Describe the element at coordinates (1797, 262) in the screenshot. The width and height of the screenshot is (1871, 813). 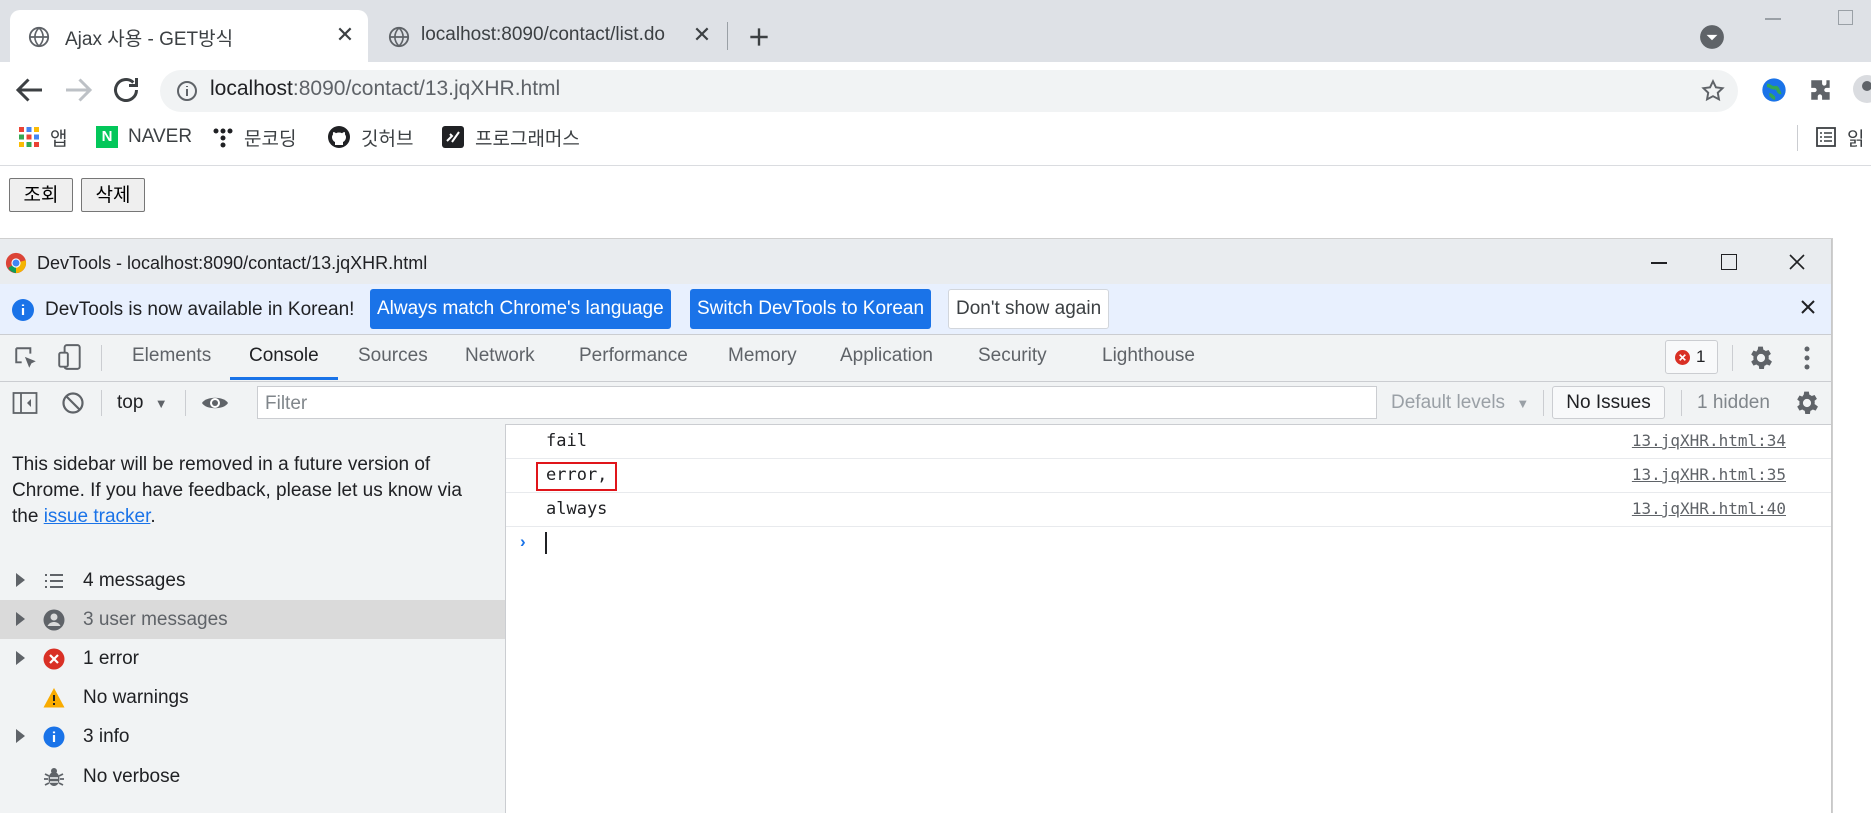
I see `devtools-close-icon` at that location.